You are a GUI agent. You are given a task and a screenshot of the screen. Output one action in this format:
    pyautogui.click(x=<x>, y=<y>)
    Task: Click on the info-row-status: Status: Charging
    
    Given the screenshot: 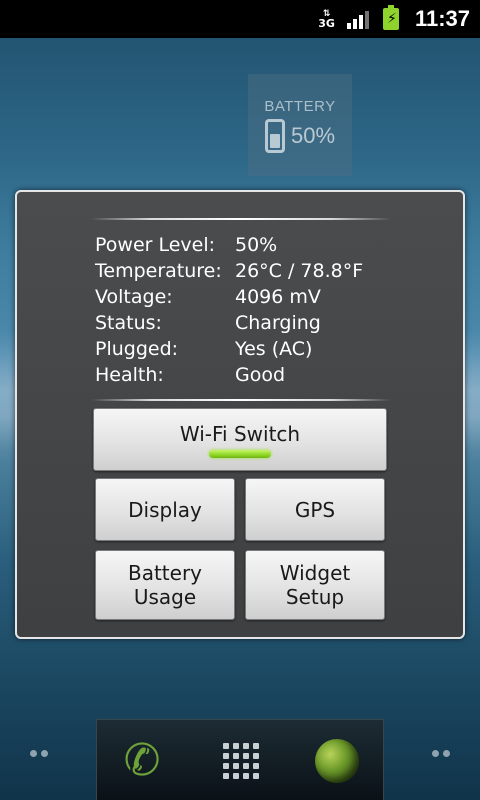 What is the action you would take?
    pyautogui.click(x=260, y=323)
    